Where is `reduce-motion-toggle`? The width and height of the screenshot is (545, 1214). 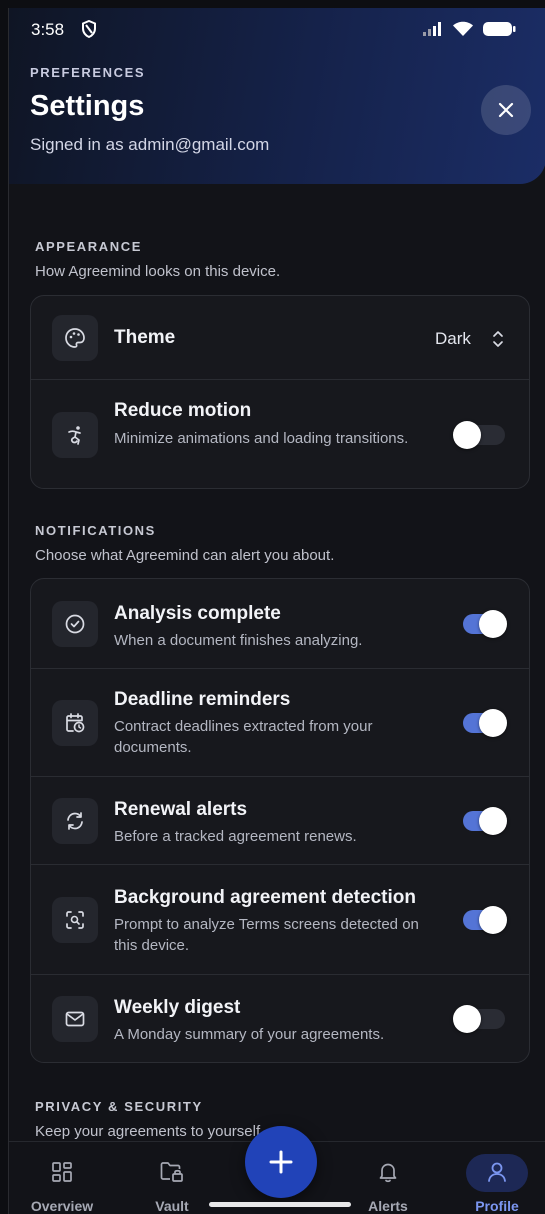 reduce-motion-toggle is located at coordinates (479, 435).